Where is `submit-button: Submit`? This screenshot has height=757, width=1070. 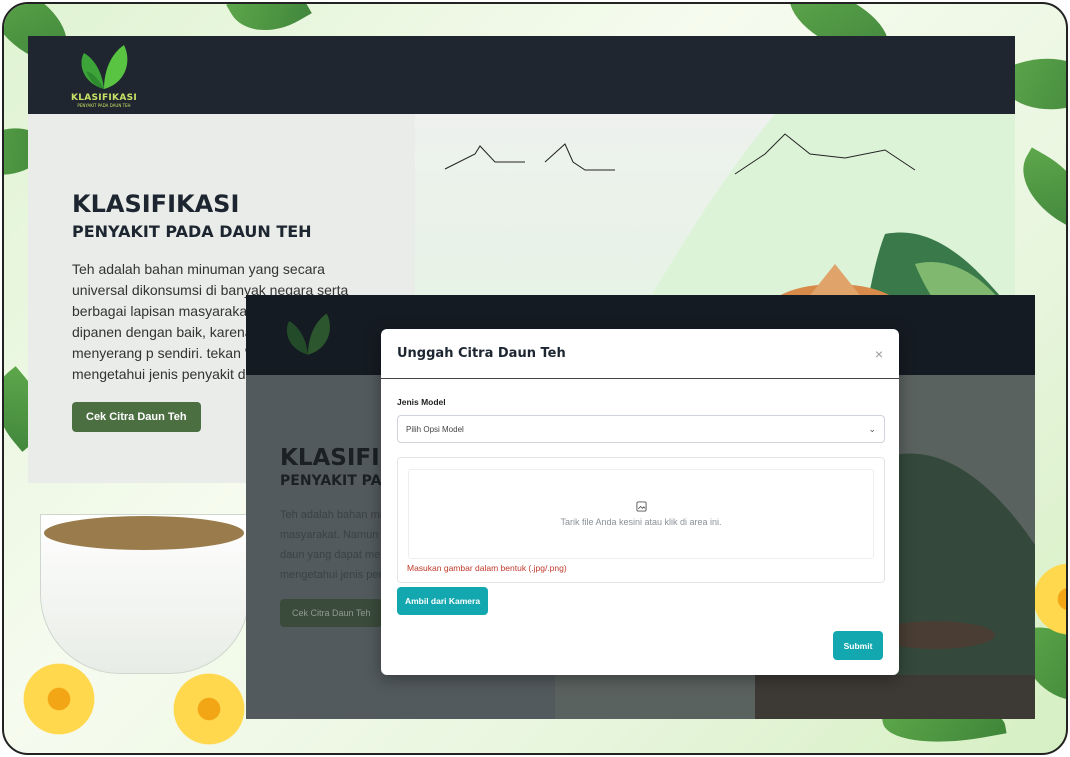 submit-button: Submit is located at coordinates (858, 645).